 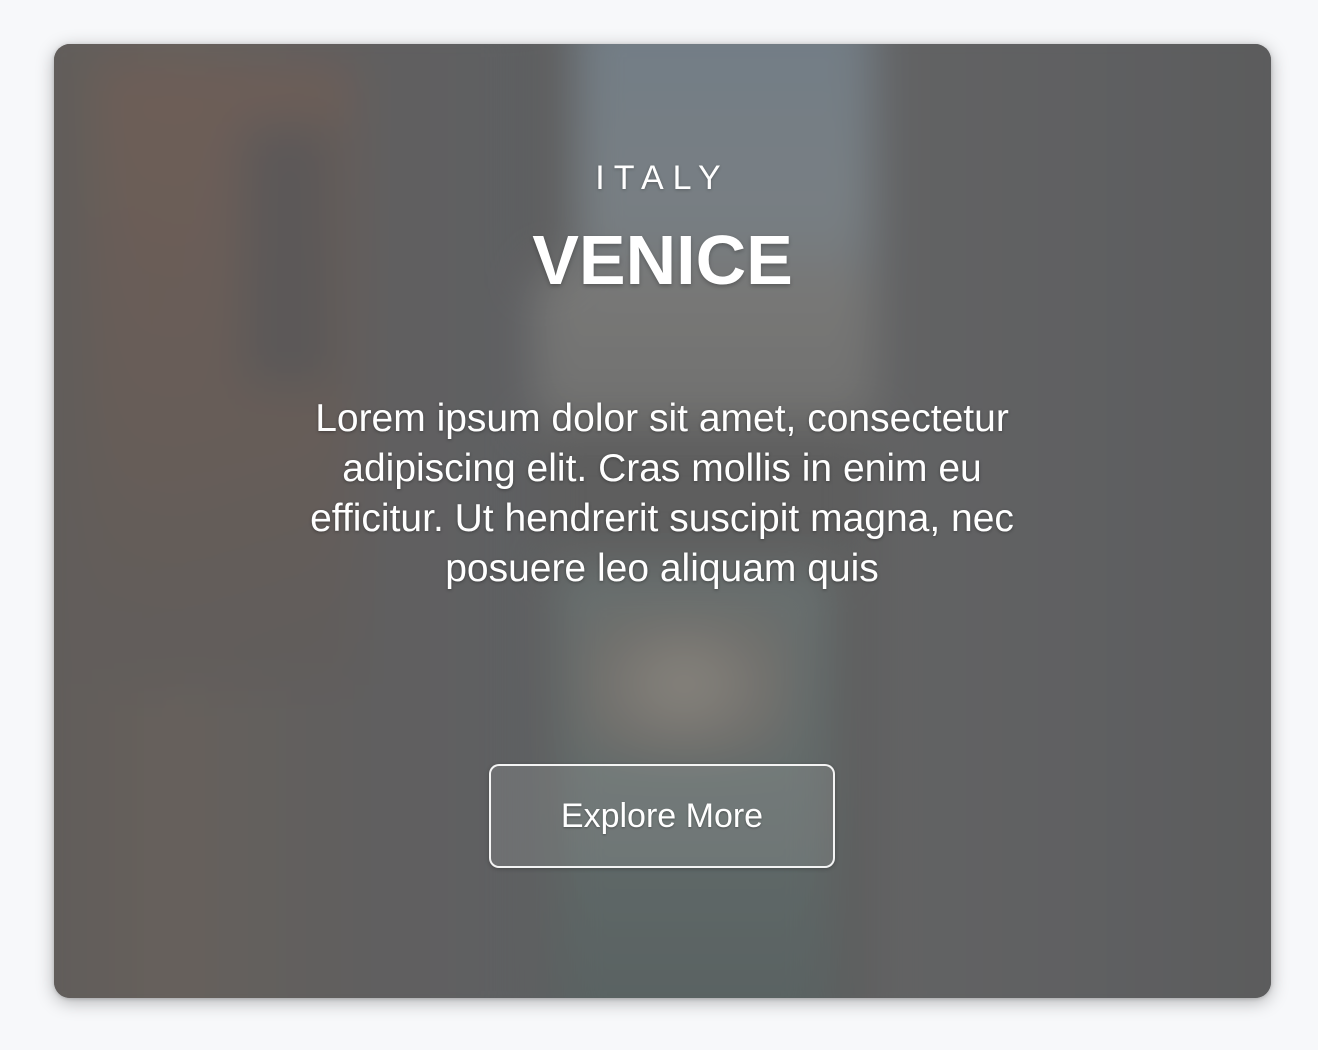 I want to click on city-title: VENICE, so click(x=662, y=260).